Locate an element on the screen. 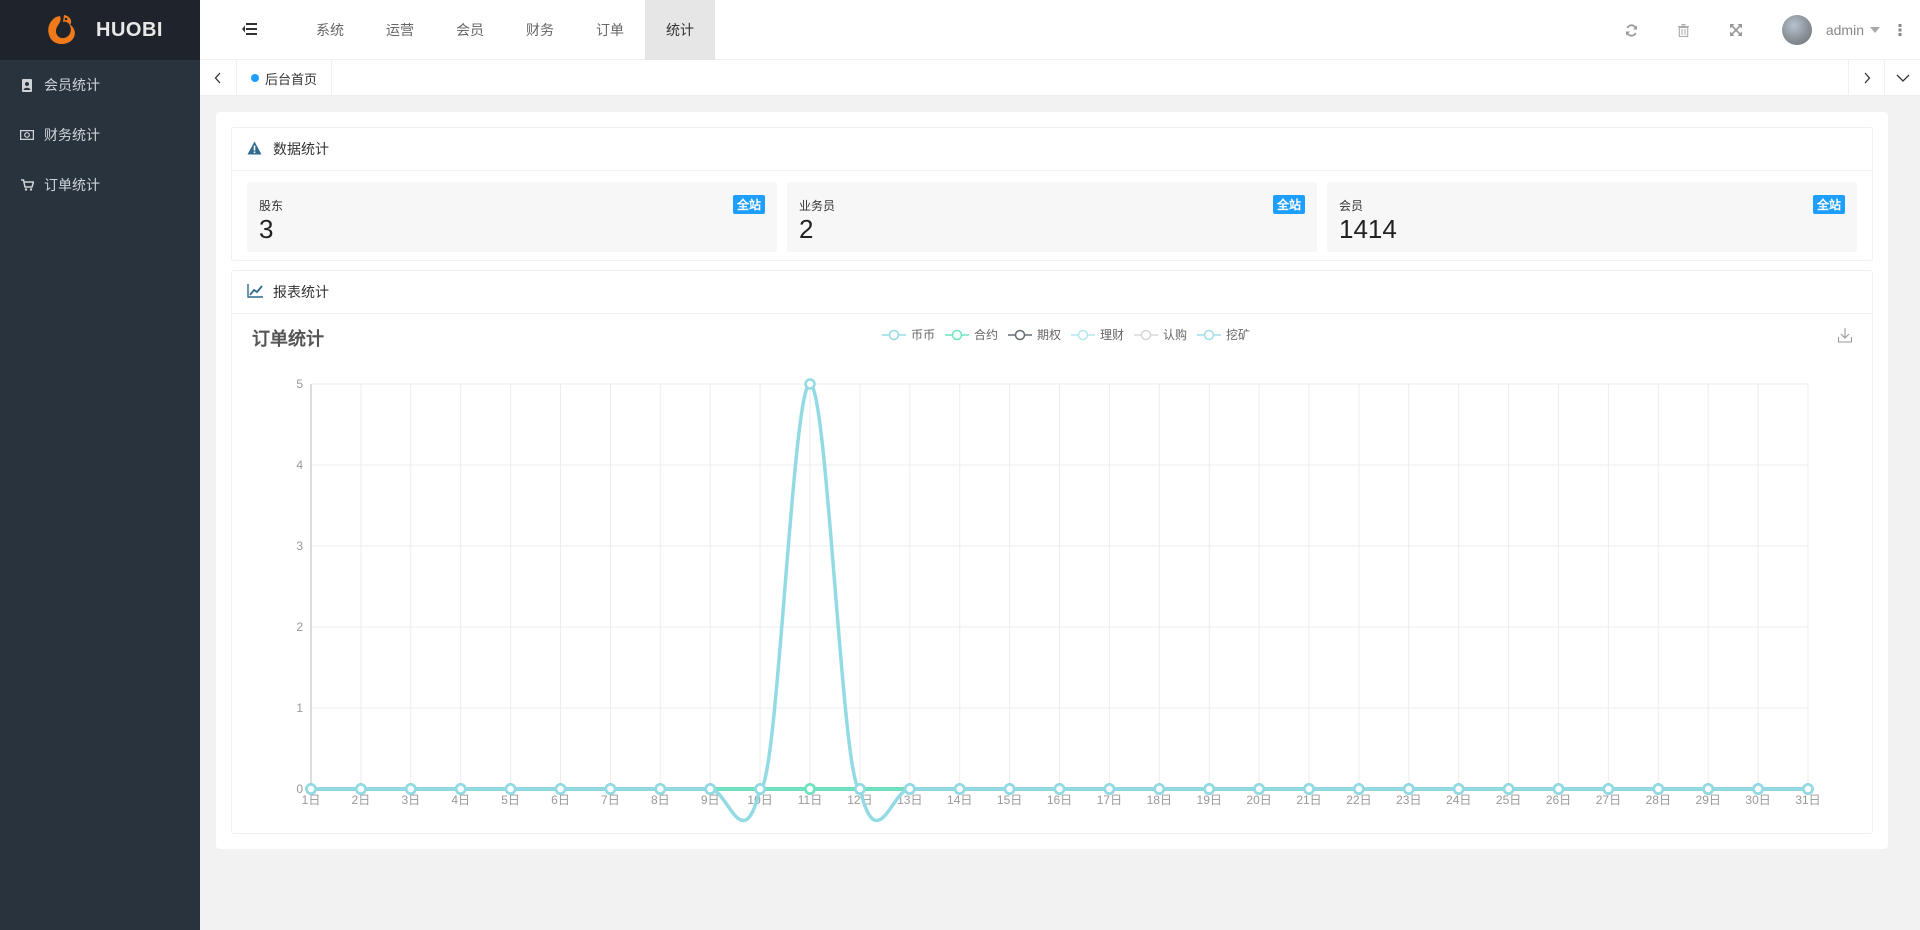  fullscreen-button is located at coordinates (1736, 30).